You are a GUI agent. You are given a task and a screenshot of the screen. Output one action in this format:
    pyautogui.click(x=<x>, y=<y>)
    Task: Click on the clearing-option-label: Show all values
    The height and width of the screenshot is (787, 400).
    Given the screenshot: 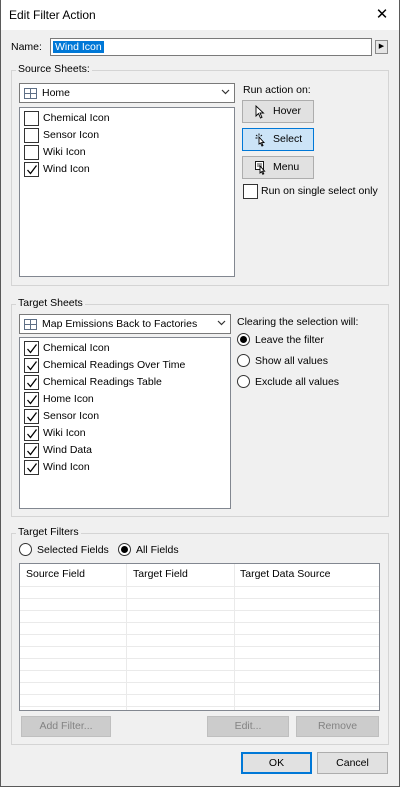 What is the action you would take?
    pyautogui.click(x=291, y=361)
    